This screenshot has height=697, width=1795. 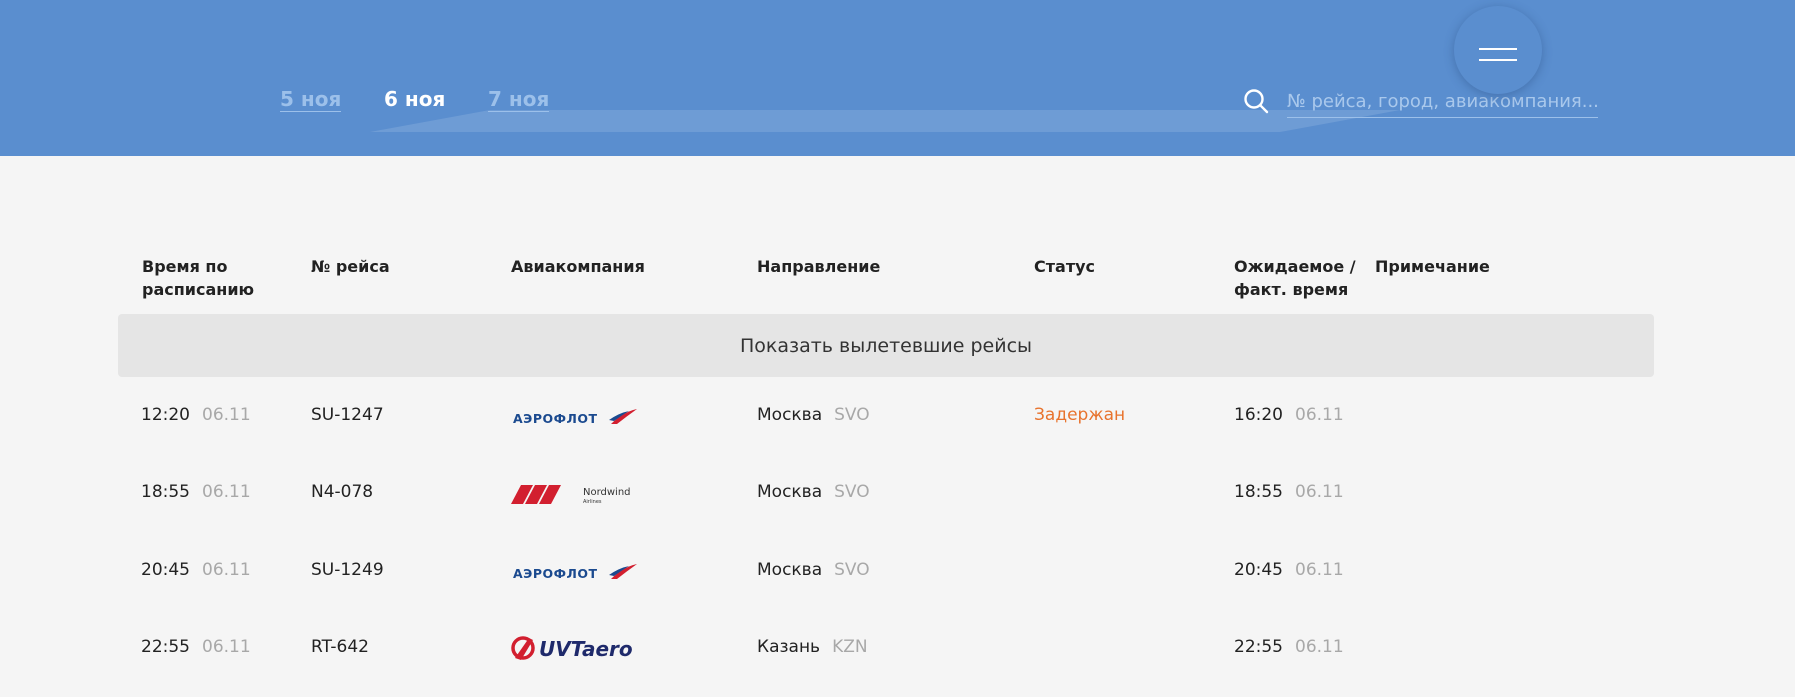 I want to click on svg-text: Nordwind, so click(x=607, y=492).